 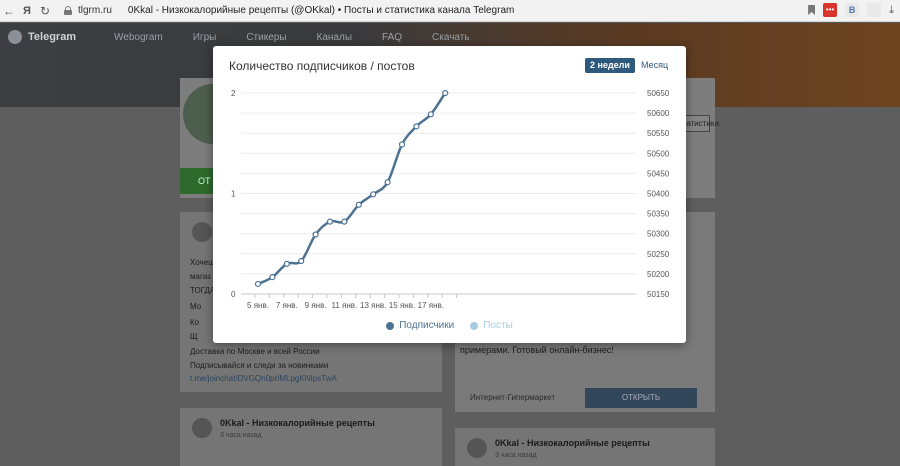 I want to click on lock-icon, so click(x=68, y=10).